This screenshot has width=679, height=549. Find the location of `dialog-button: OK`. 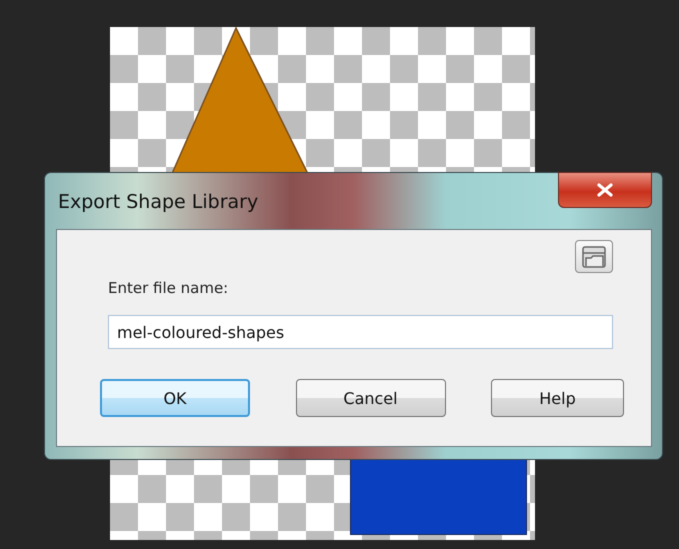

dialog-button: OK is located at coordinates (175, 398).